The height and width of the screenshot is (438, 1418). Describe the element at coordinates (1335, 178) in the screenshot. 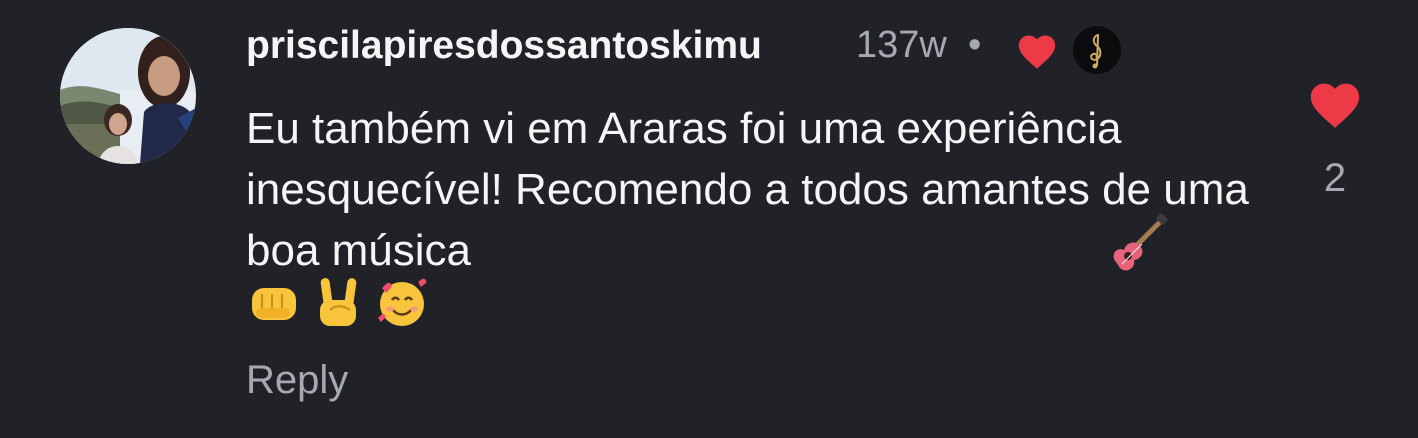

I see `like-count: 2` at that location.